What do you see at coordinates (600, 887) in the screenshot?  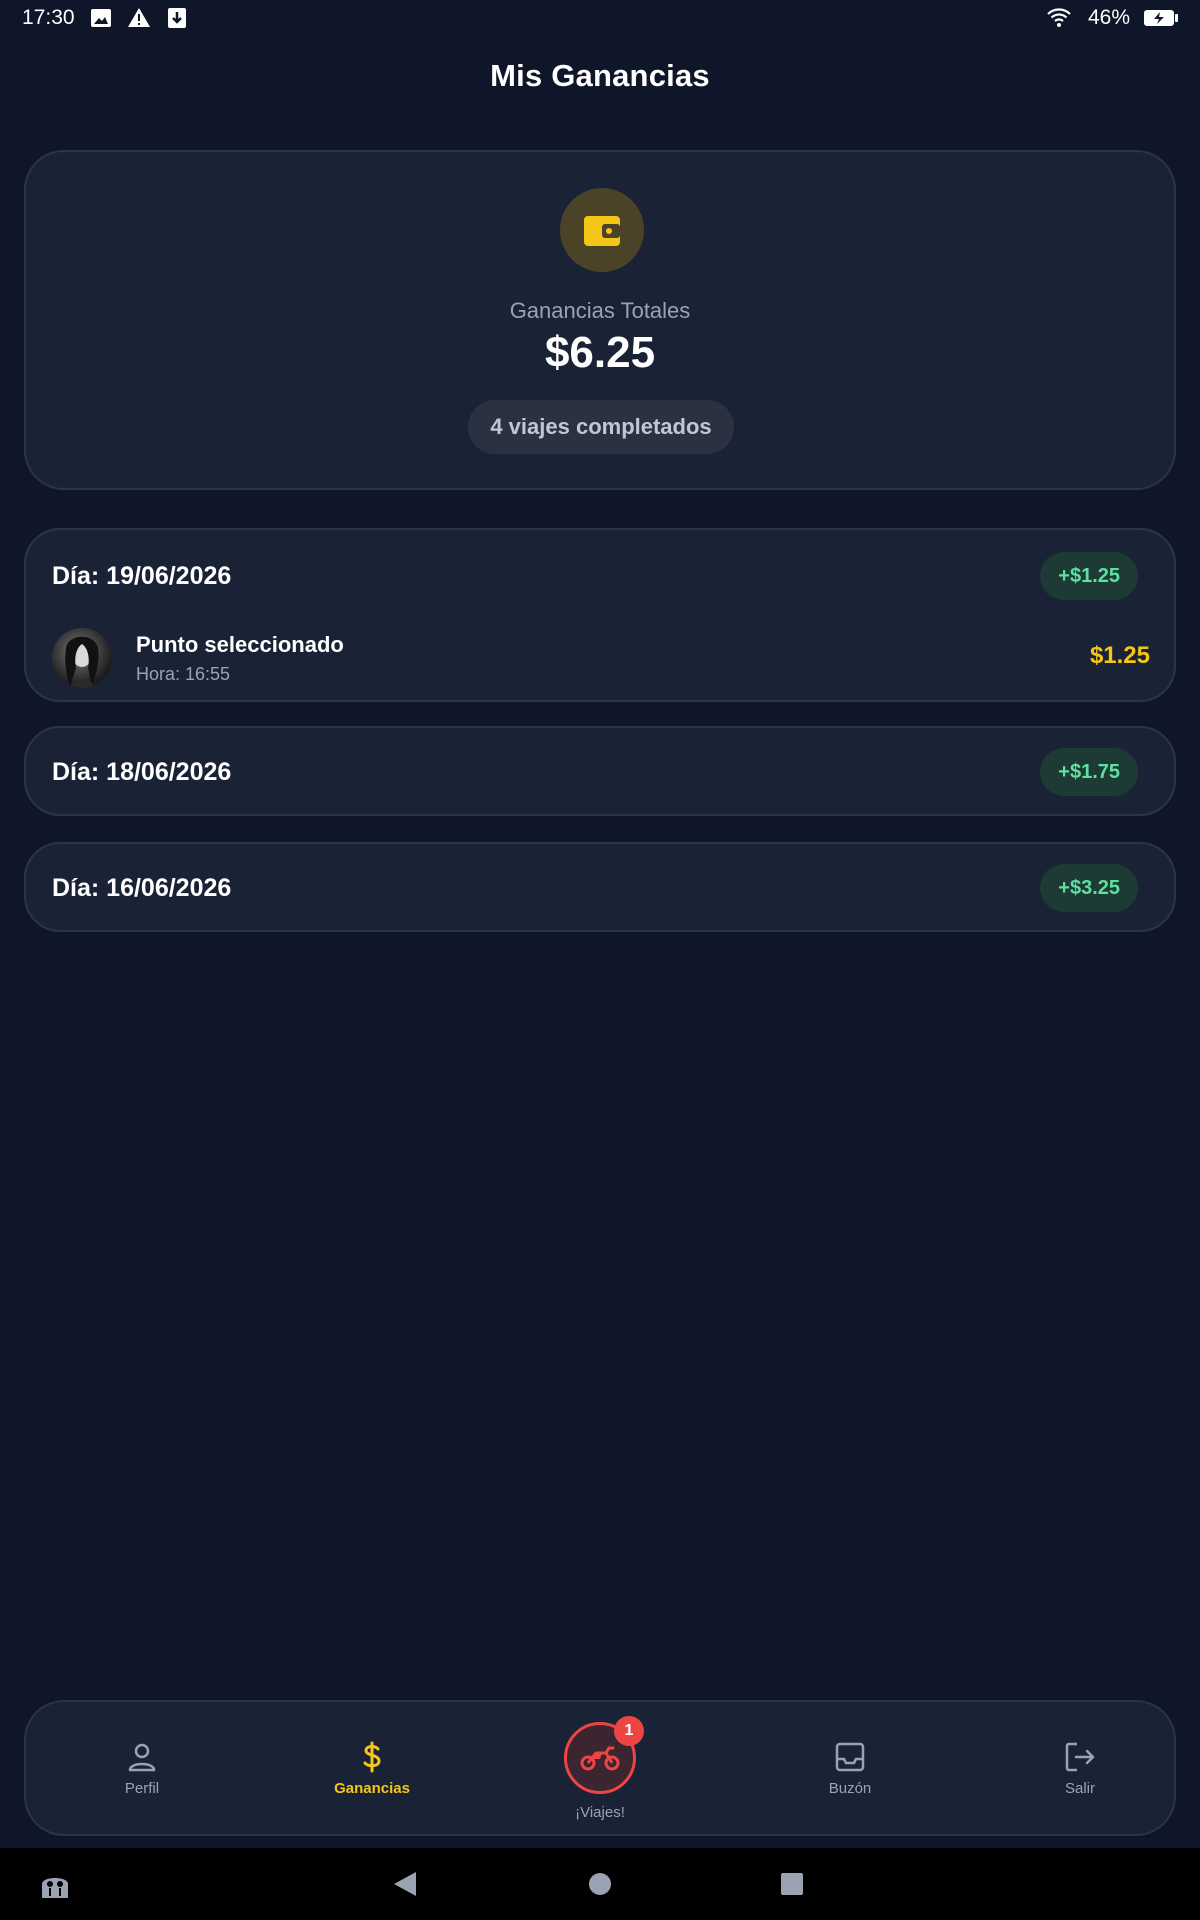 I see `day-card: Día: 16/06/2026 +$3.25` at bounding box center [600, 887].